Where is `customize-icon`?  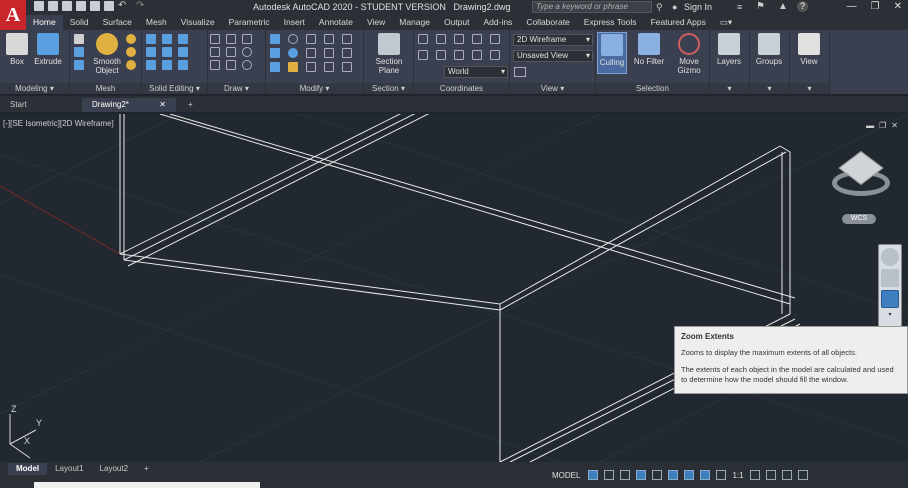
customize-icon is located at coordinates (802, 475).